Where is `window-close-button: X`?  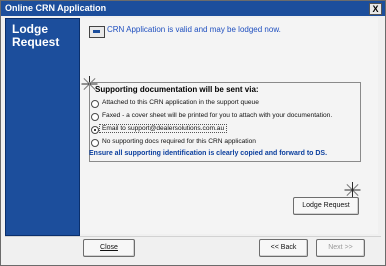 window-close-button: X is located at coordinates (375, 9).